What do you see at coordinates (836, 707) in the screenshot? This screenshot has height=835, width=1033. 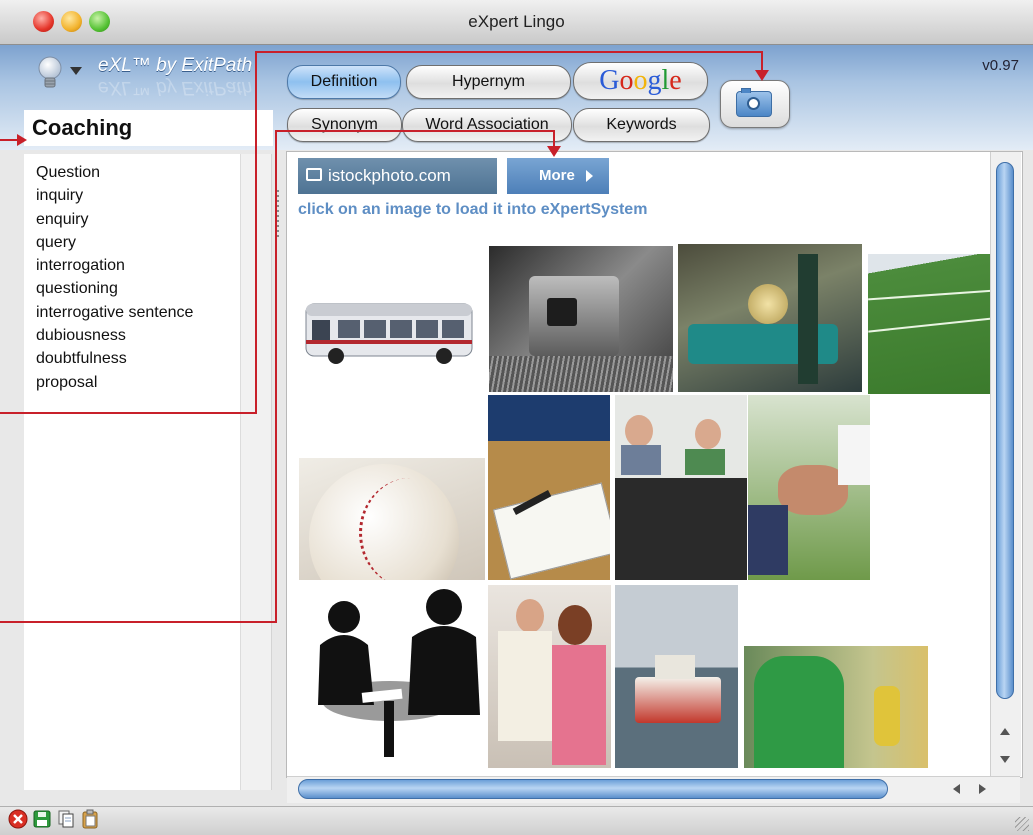 I see `image-thumbnail-coach` at bounding box center [836, 707].